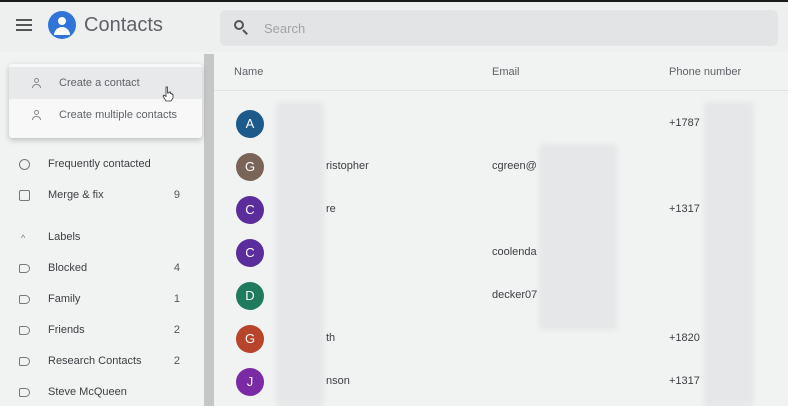 Image resolution: width=788 pixels, height=406 pixels. I want to click on column-header-name: Name, so click(248, 72).